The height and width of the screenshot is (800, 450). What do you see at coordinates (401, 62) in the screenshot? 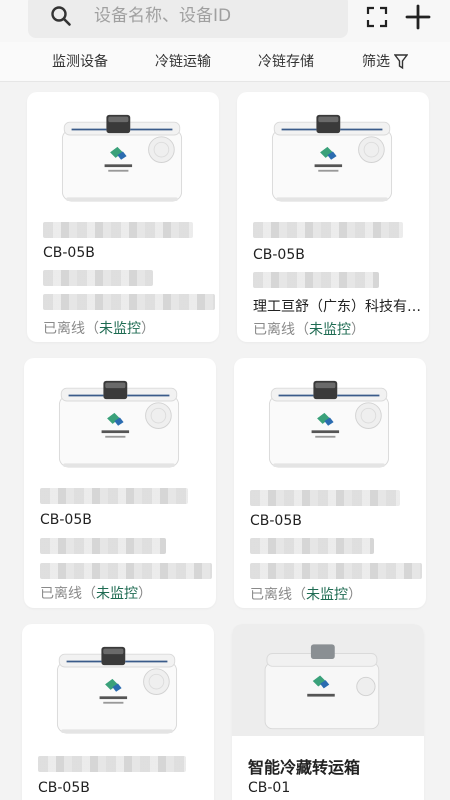
I see `funnel-icon` at bounding box center [401, 62].